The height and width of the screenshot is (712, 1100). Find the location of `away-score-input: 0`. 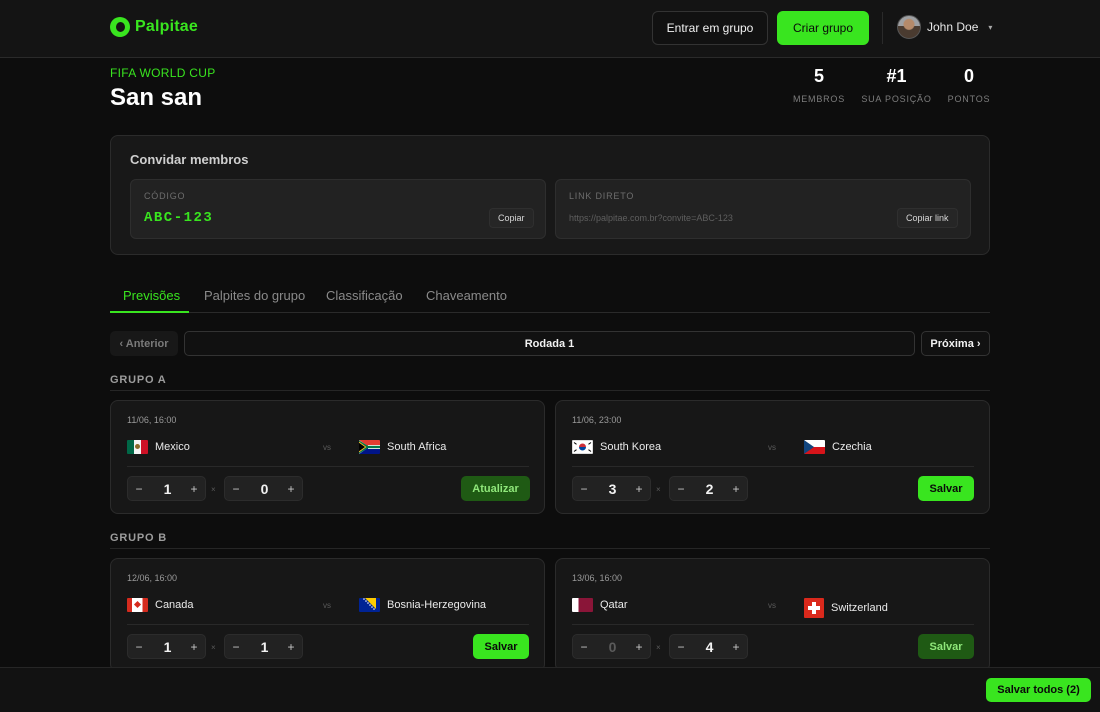

away-score-input: 0 is located at coordinates (264, 489).